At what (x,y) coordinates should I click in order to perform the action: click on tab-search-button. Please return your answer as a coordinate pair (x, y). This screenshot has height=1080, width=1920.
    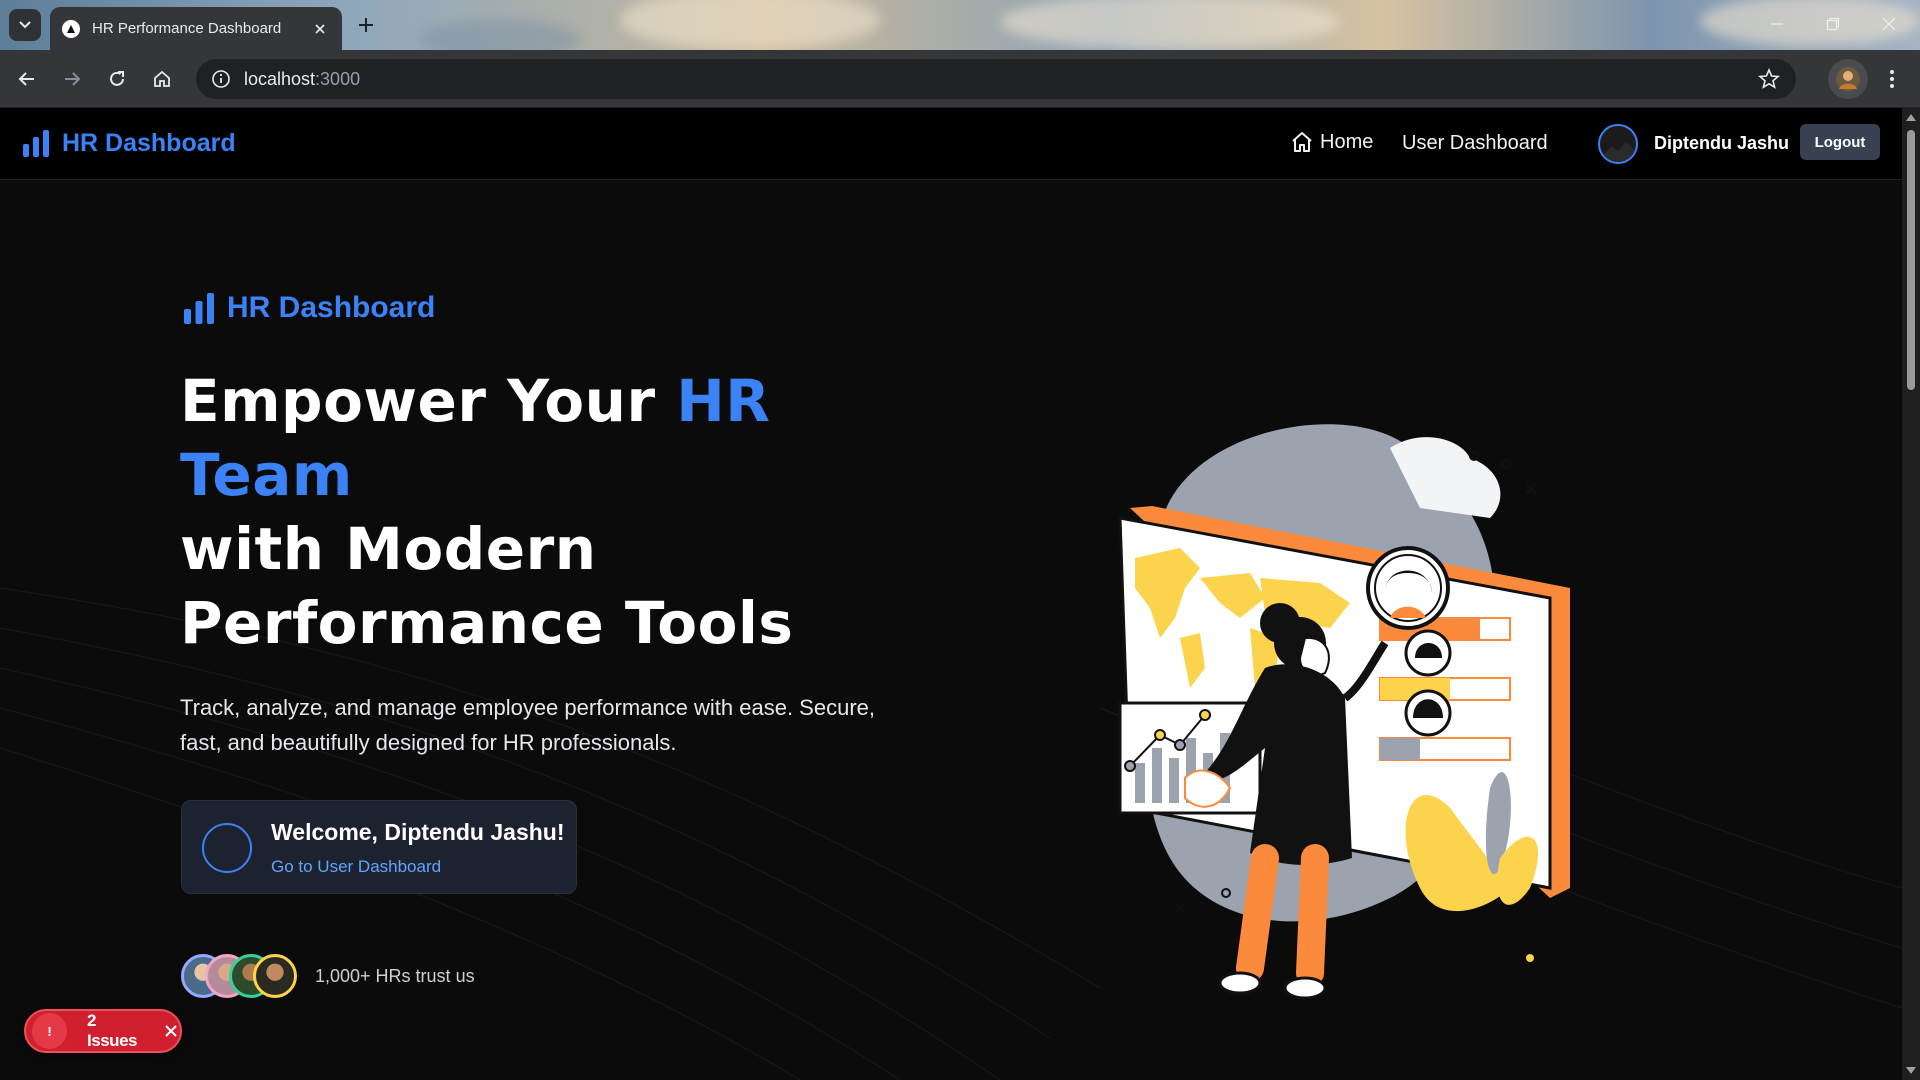
    Looking at the image, I should click on (25, 25).